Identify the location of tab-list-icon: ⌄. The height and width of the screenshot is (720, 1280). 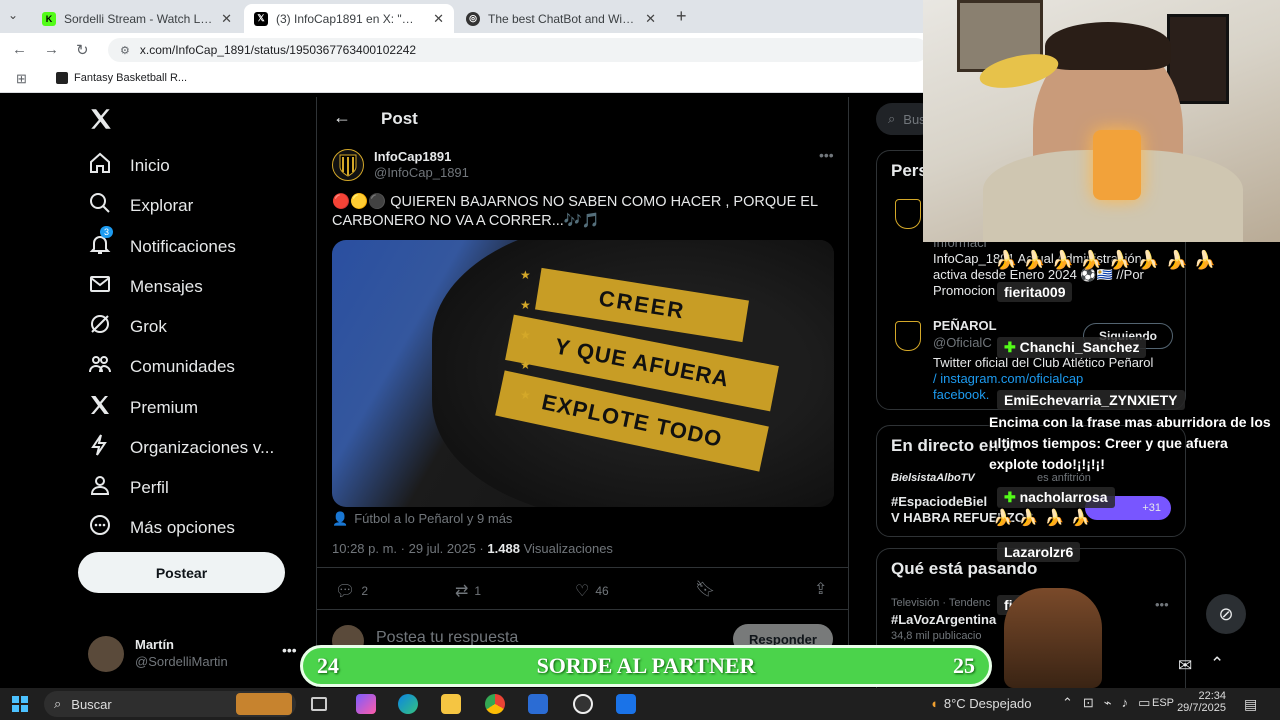
(13, 15).